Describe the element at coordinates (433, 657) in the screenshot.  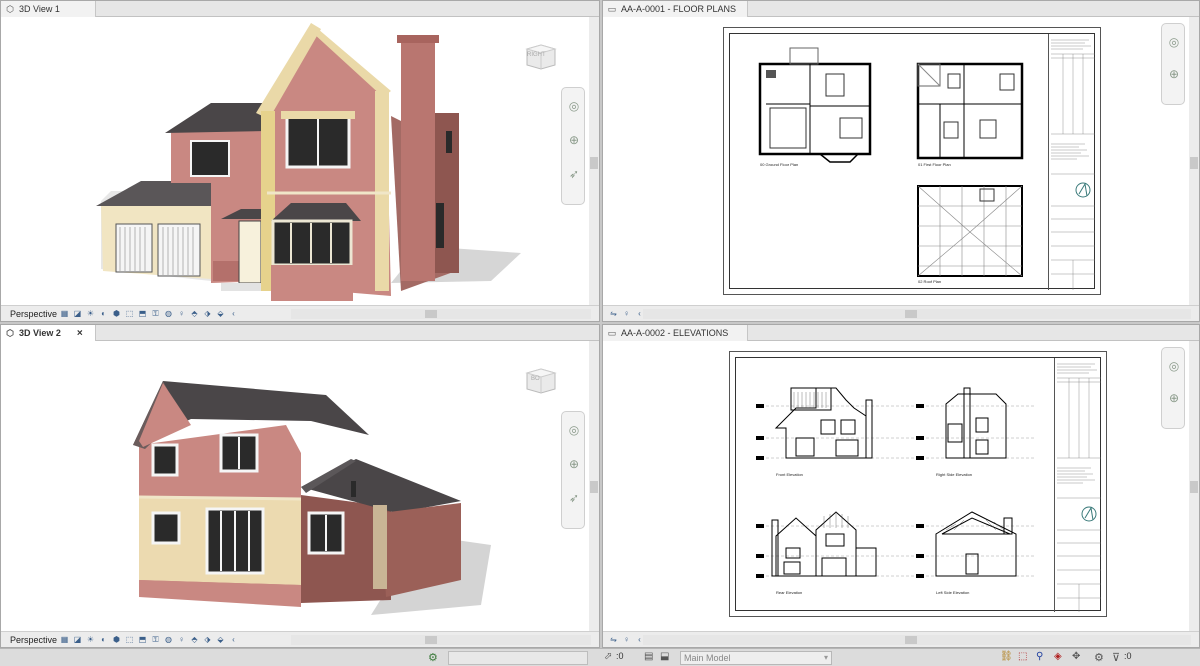
I see `workset-icon: ⚙` at that location.